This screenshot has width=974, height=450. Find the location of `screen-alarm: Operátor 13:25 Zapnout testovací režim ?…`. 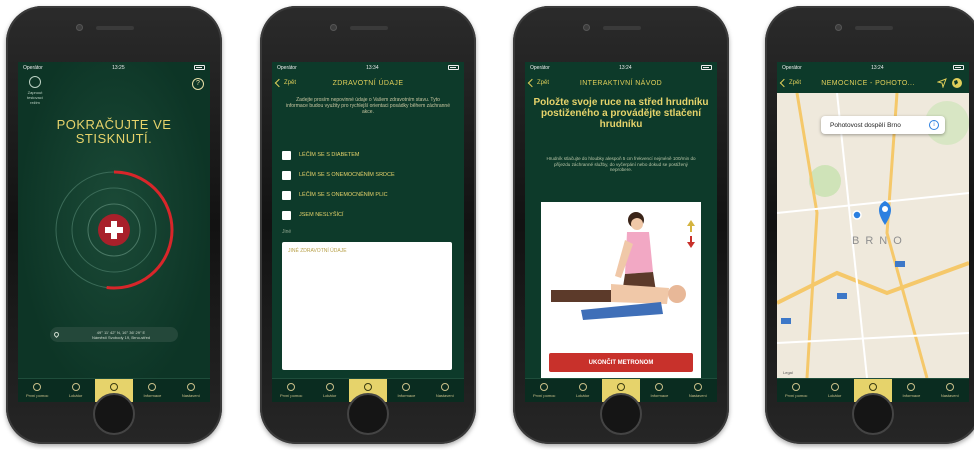

screen-alarm: Operátor 13:25 Zapnout testovací režim ?… is located at coordinates (114, 232).